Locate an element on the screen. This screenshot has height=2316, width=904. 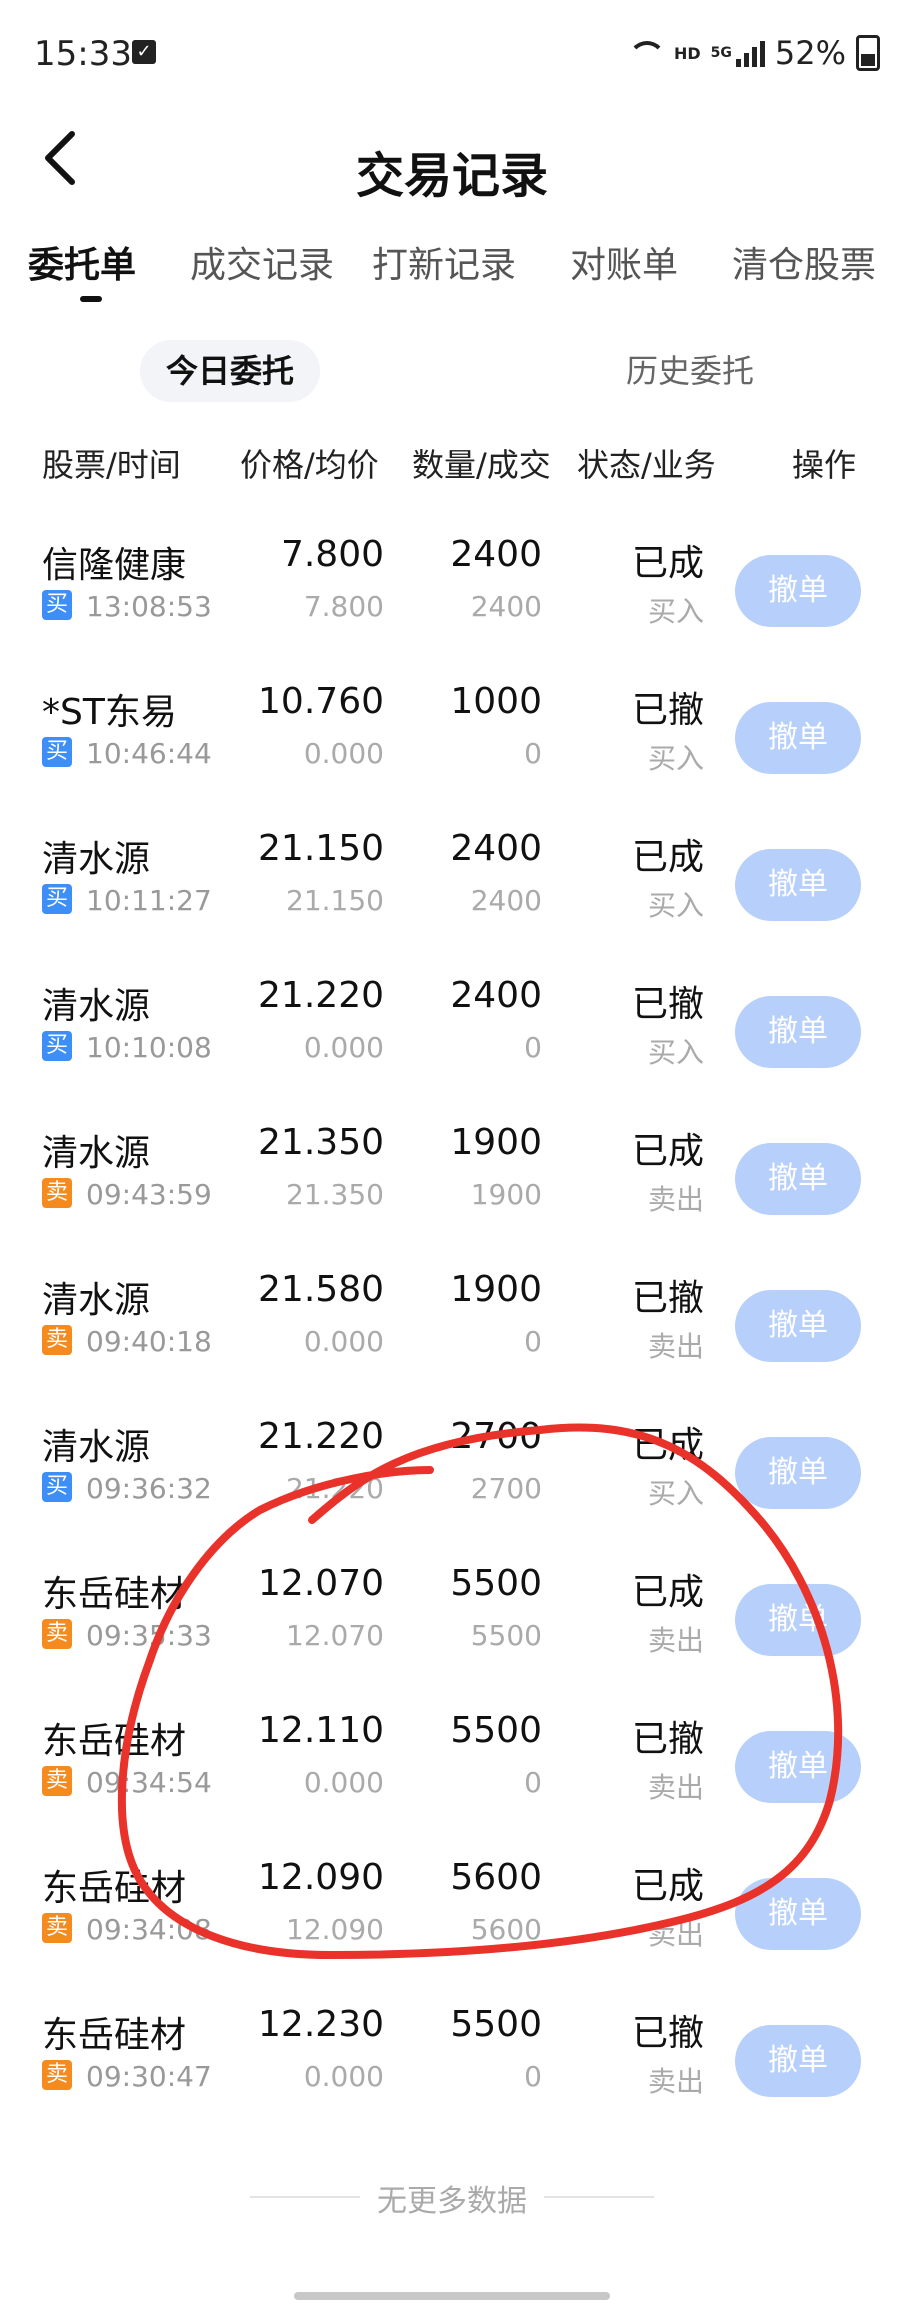
order-price: 7.800 is located at coordinates (332, 554).